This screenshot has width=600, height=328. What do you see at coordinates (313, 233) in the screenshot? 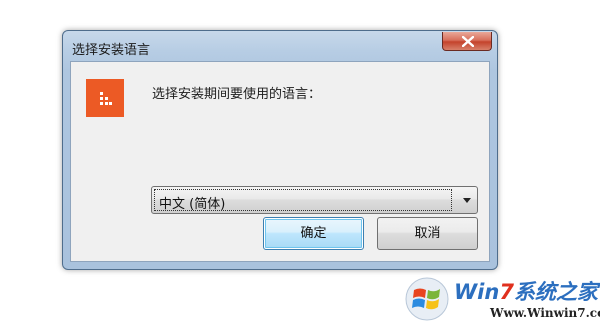
I see `ok-button: 确定` at bounding box center [313, 233].